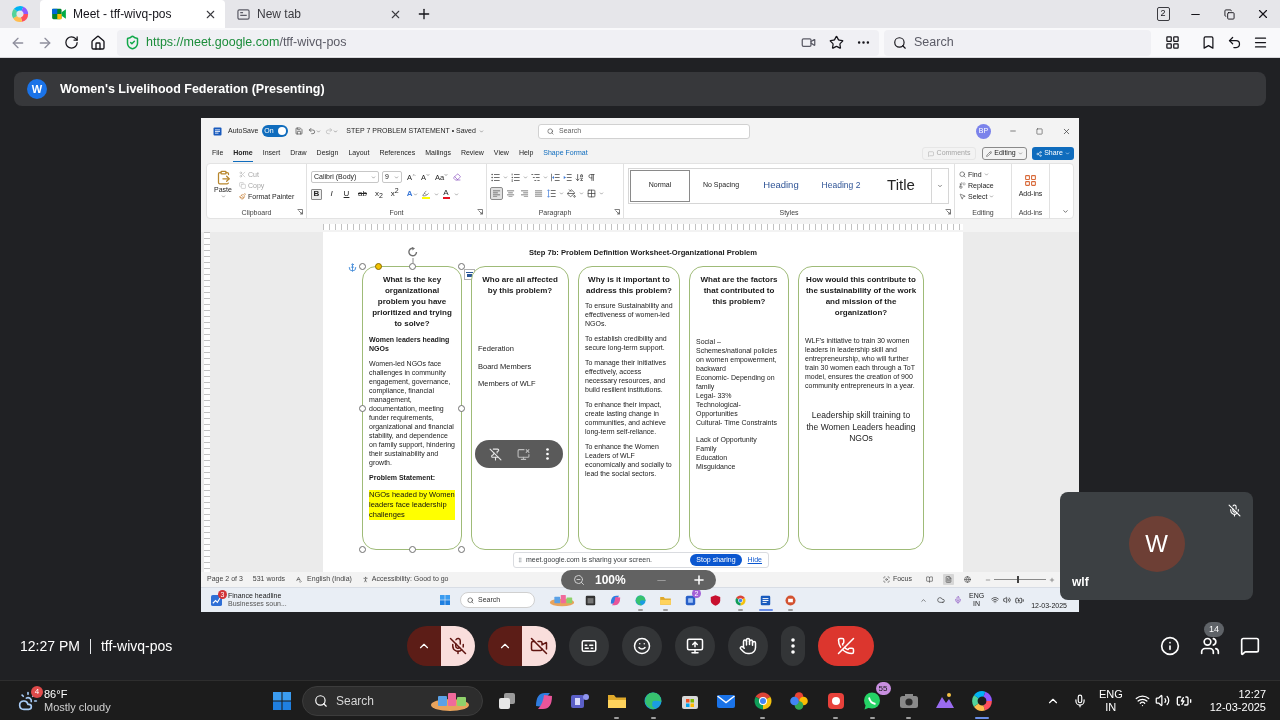 This screenshot has width=1280, height=720. What do you see at coordinates (352, 267) in the screenshot?
I see `anchor-icon` at bounding box center [352, 267].